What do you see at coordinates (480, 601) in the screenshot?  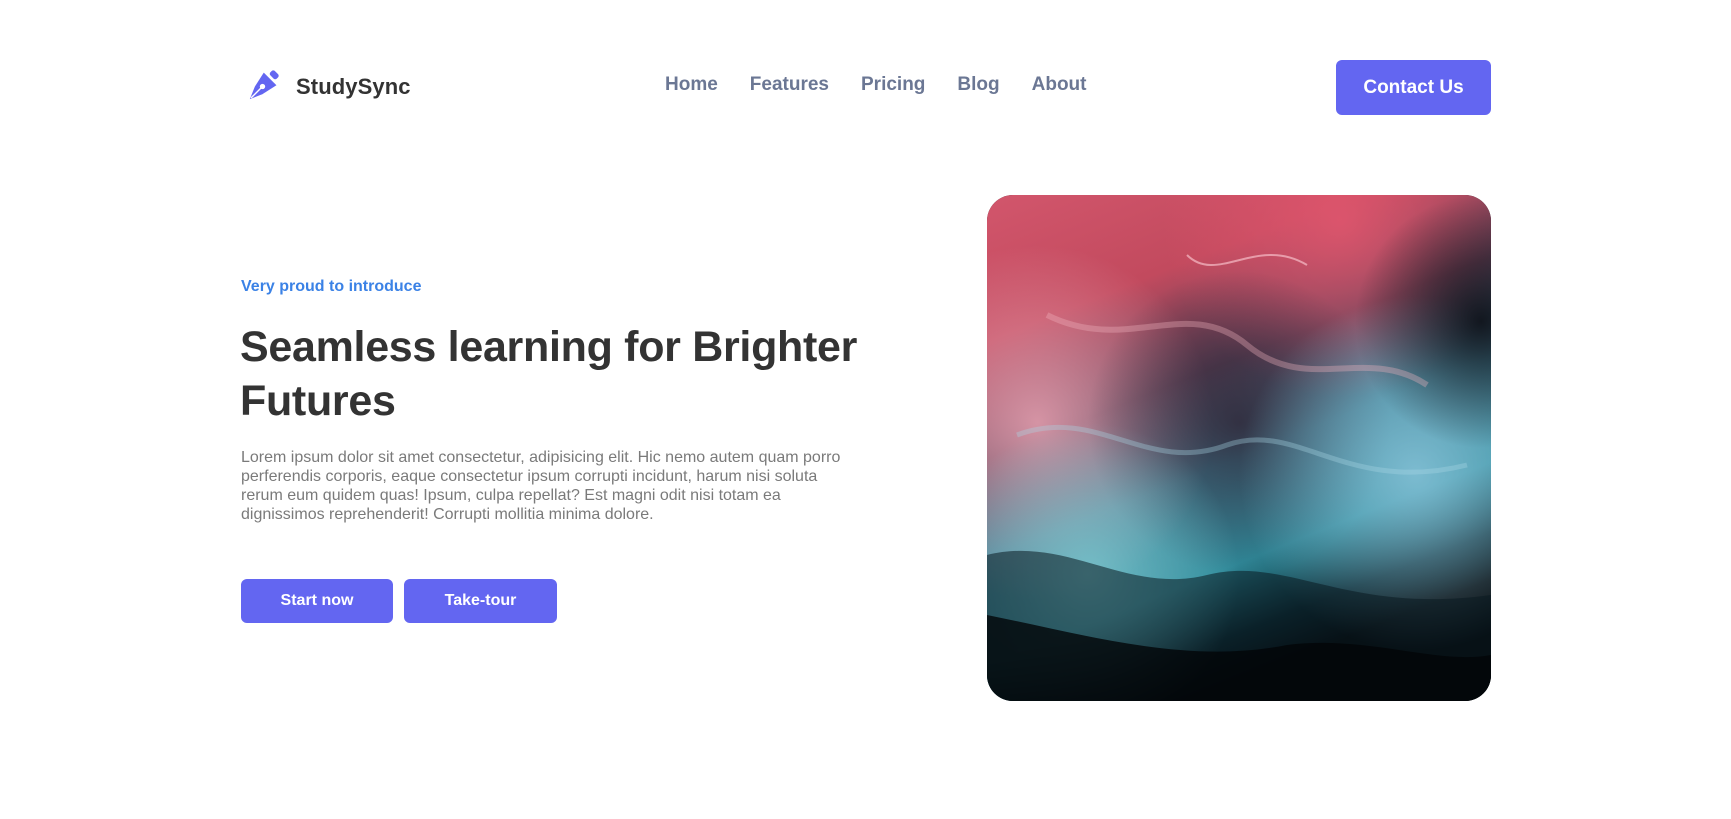 I see `take-tour-button: Take-tour` at bounding box center [480, 601].